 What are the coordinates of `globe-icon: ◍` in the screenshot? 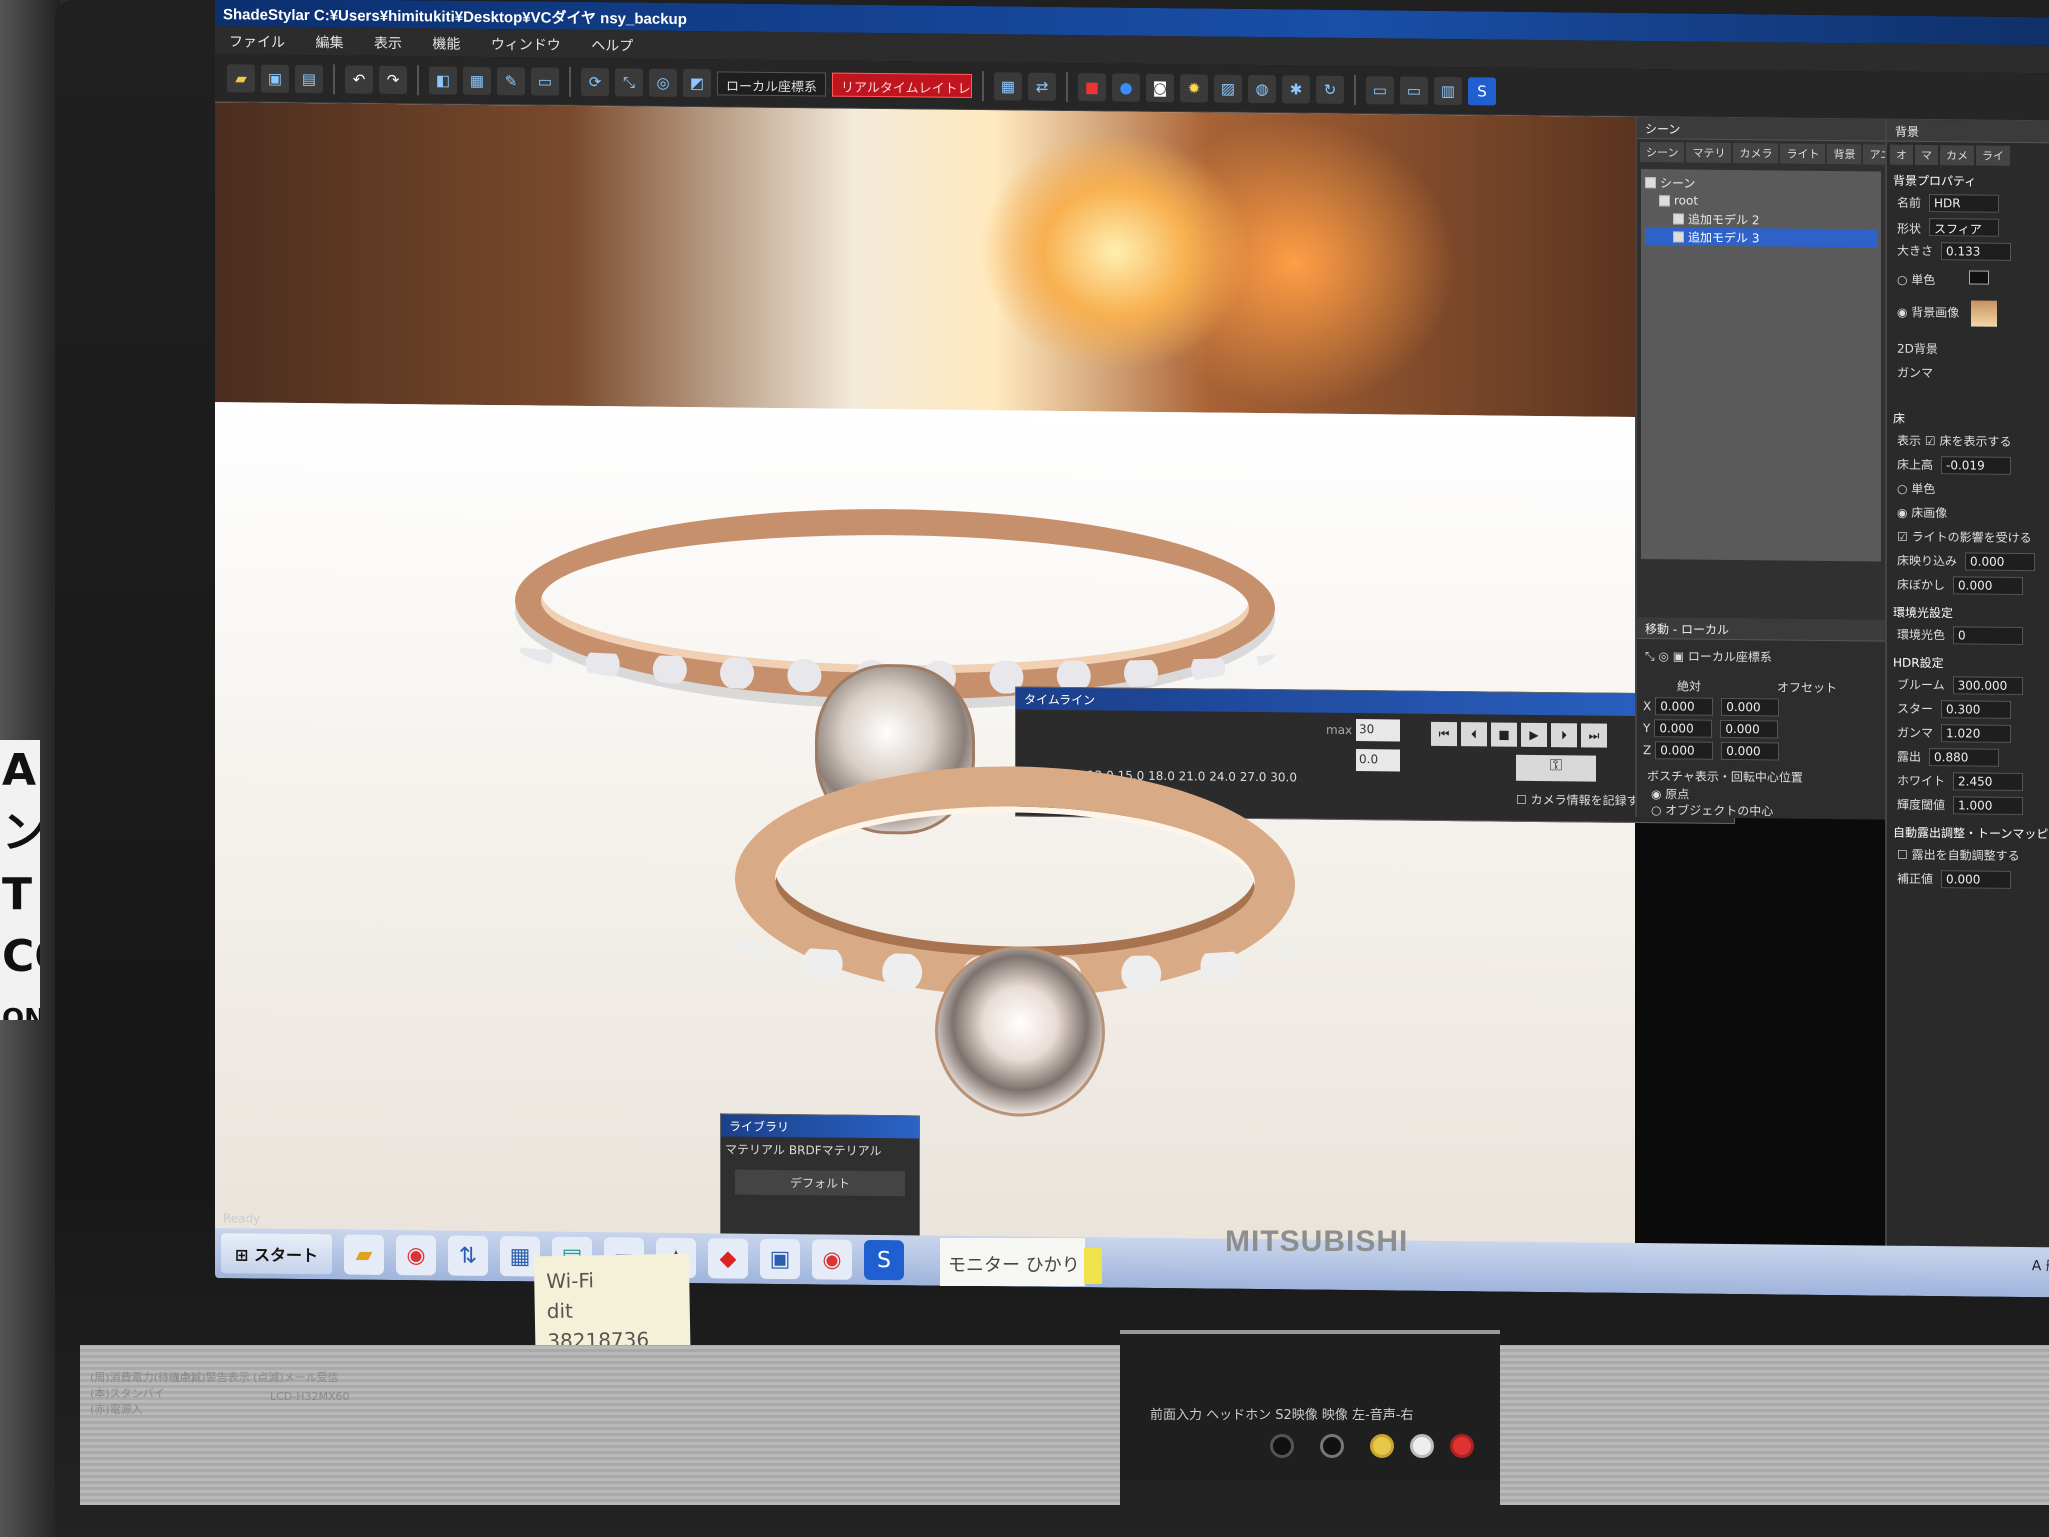 It's located at (1262, 88).